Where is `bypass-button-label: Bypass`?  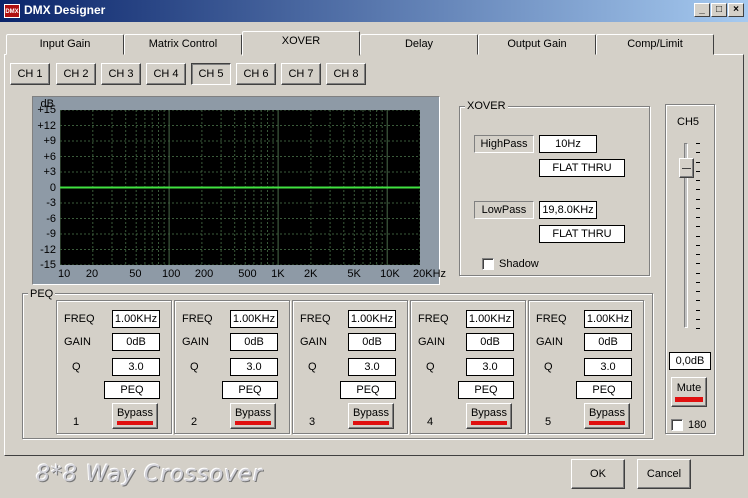 bypass-button-label: Bypass is located at coordinates (135, 413).